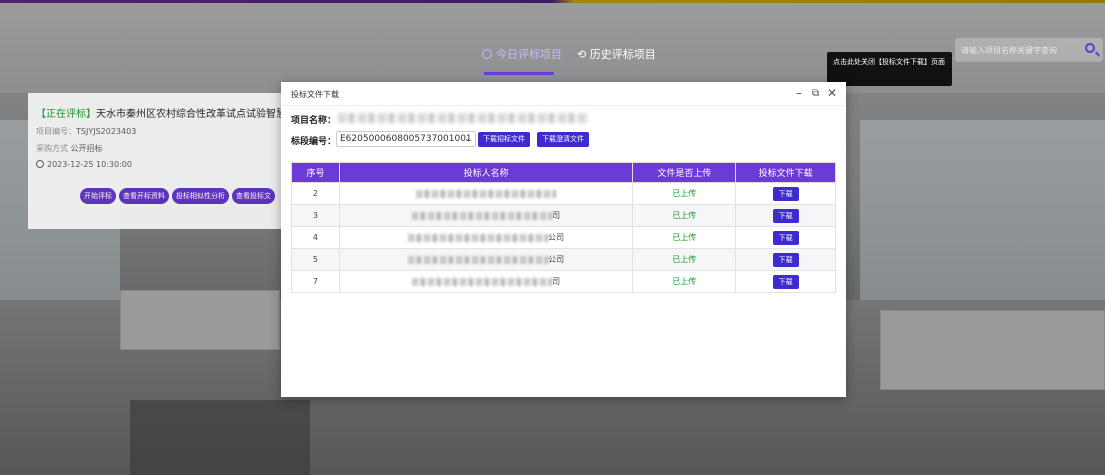 The height and width of the screenshot is (475, 1105). What do you see at coordinates (1017, 50) in the screenshot?
I see `search-input` at bounding box center [1017, 50].